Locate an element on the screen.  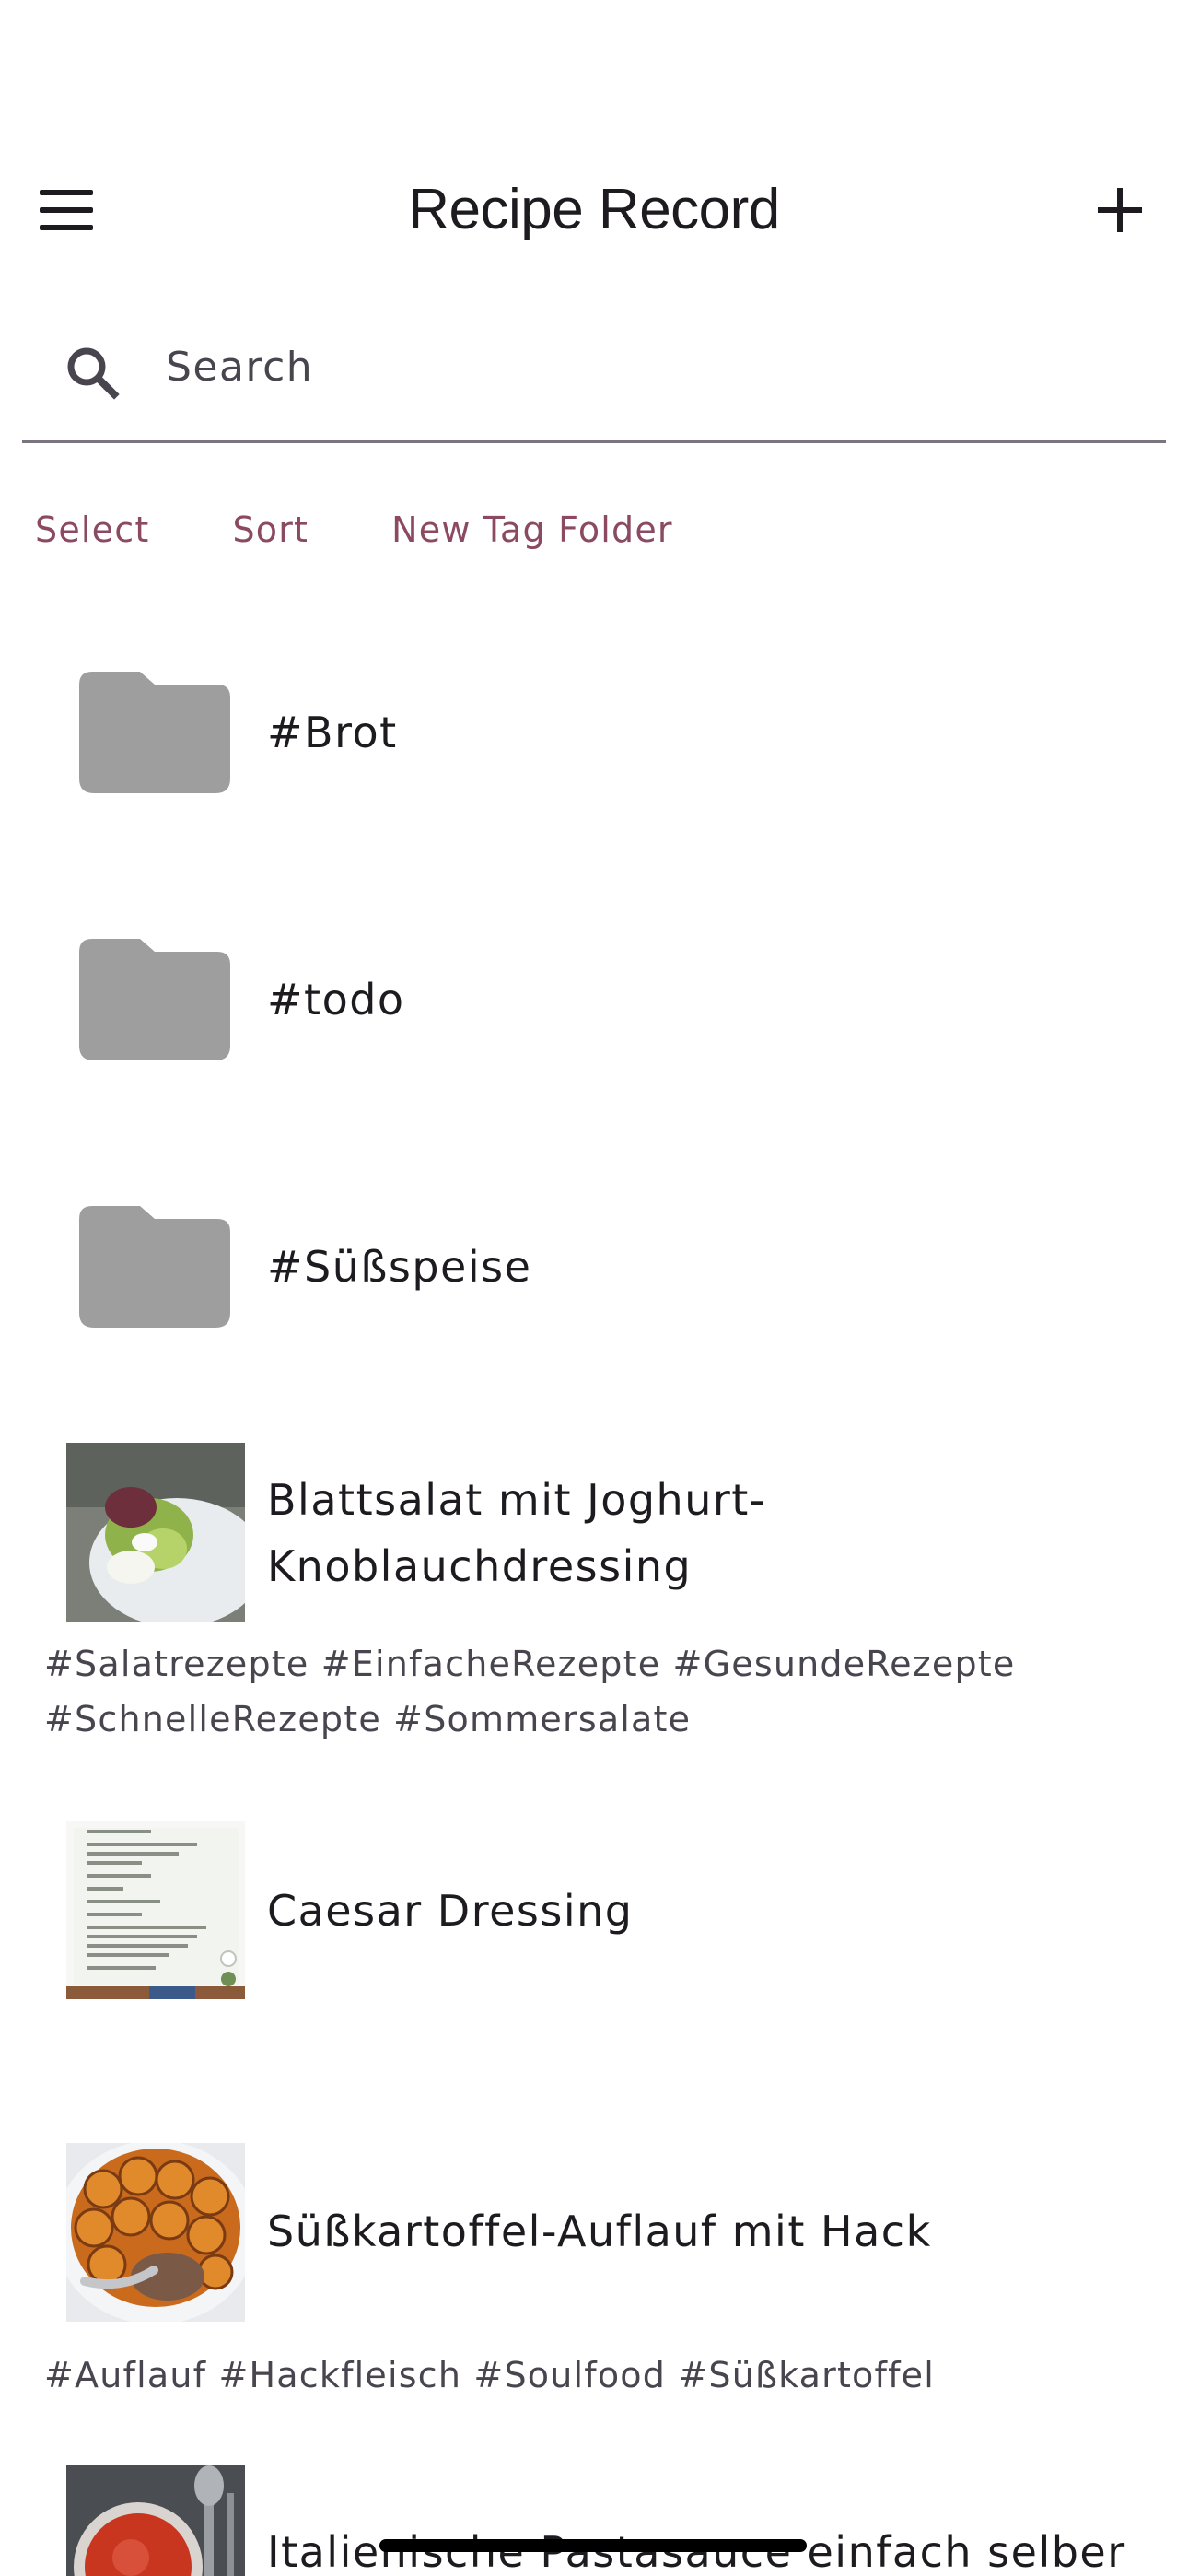
recipe-title: Blattsalat mit Joghurt-Knoblauchdressing is located at coordinates (516, 1533).